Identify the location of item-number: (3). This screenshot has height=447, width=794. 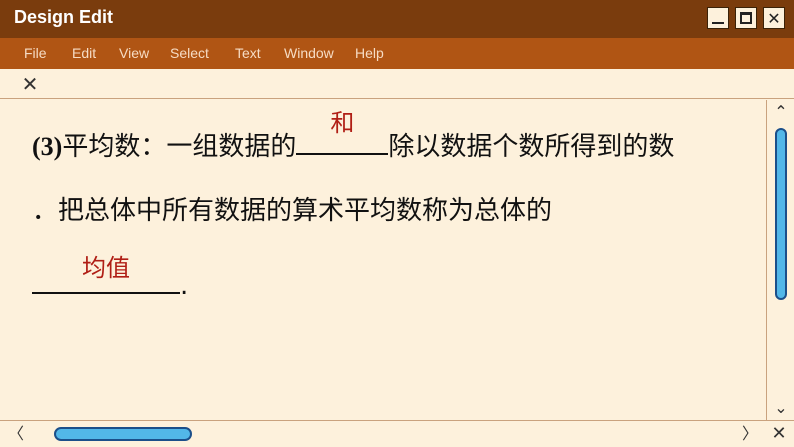
(47, 146).